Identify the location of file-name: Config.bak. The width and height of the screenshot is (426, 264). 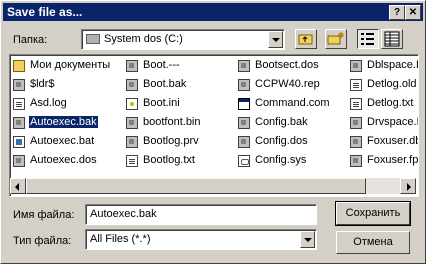
(281, 122).